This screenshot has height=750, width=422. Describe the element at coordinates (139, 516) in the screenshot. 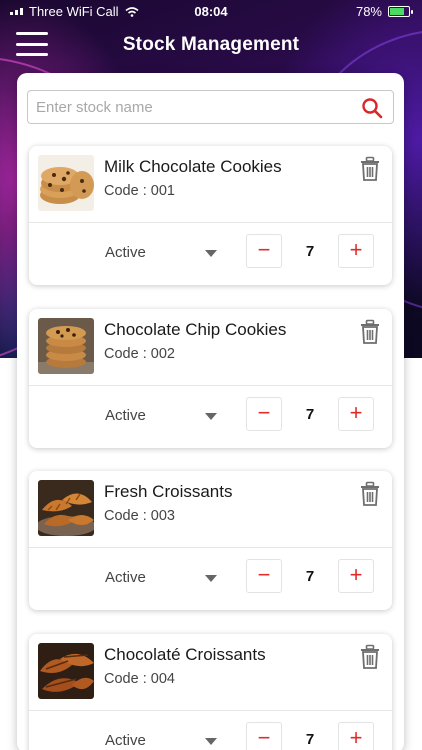

I see `item-code: Code : 003` at that location.